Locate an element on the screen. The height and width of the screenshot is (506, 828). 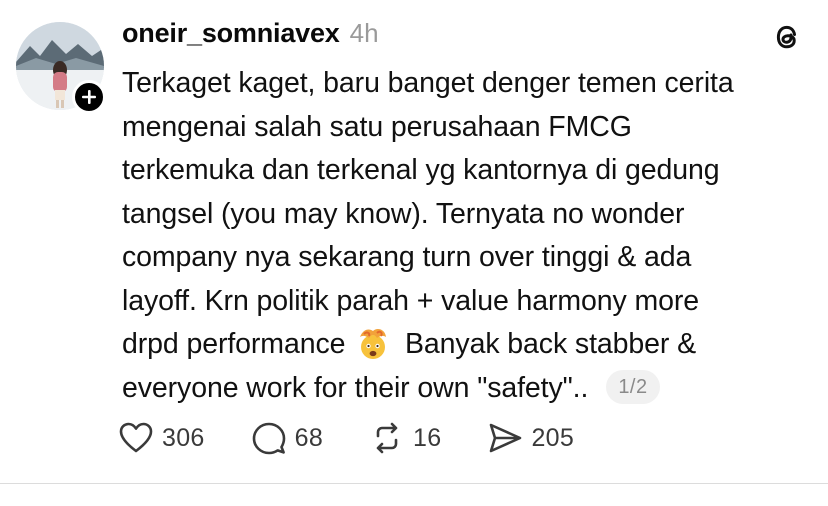
like-button: 306 is located at coordinates (161, 438).